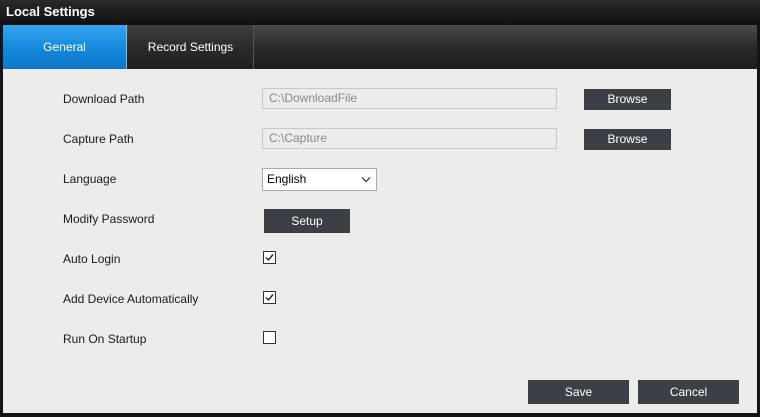 Image resolution: width=760 pixels, height=417 pixels. What do you see at coordinates (409, 138) in the screenshot?
I see `capture-path-field: C:\Capture` at bounding box center [409, 138].